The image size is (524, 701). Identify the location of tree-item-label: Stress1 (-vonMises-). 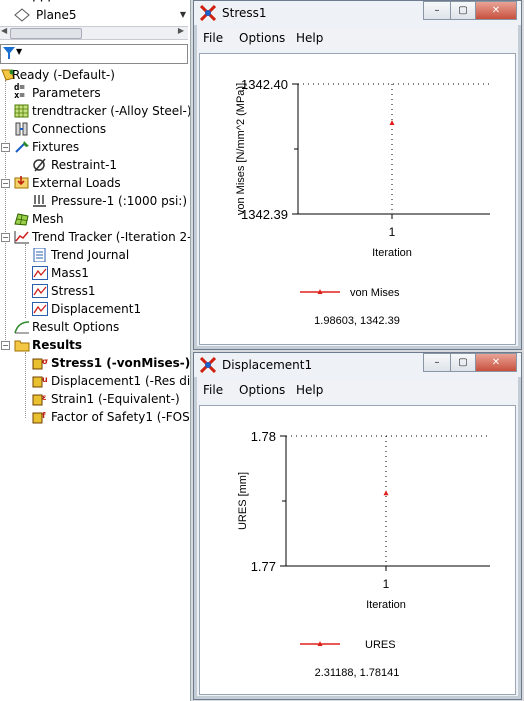
(121, 363).